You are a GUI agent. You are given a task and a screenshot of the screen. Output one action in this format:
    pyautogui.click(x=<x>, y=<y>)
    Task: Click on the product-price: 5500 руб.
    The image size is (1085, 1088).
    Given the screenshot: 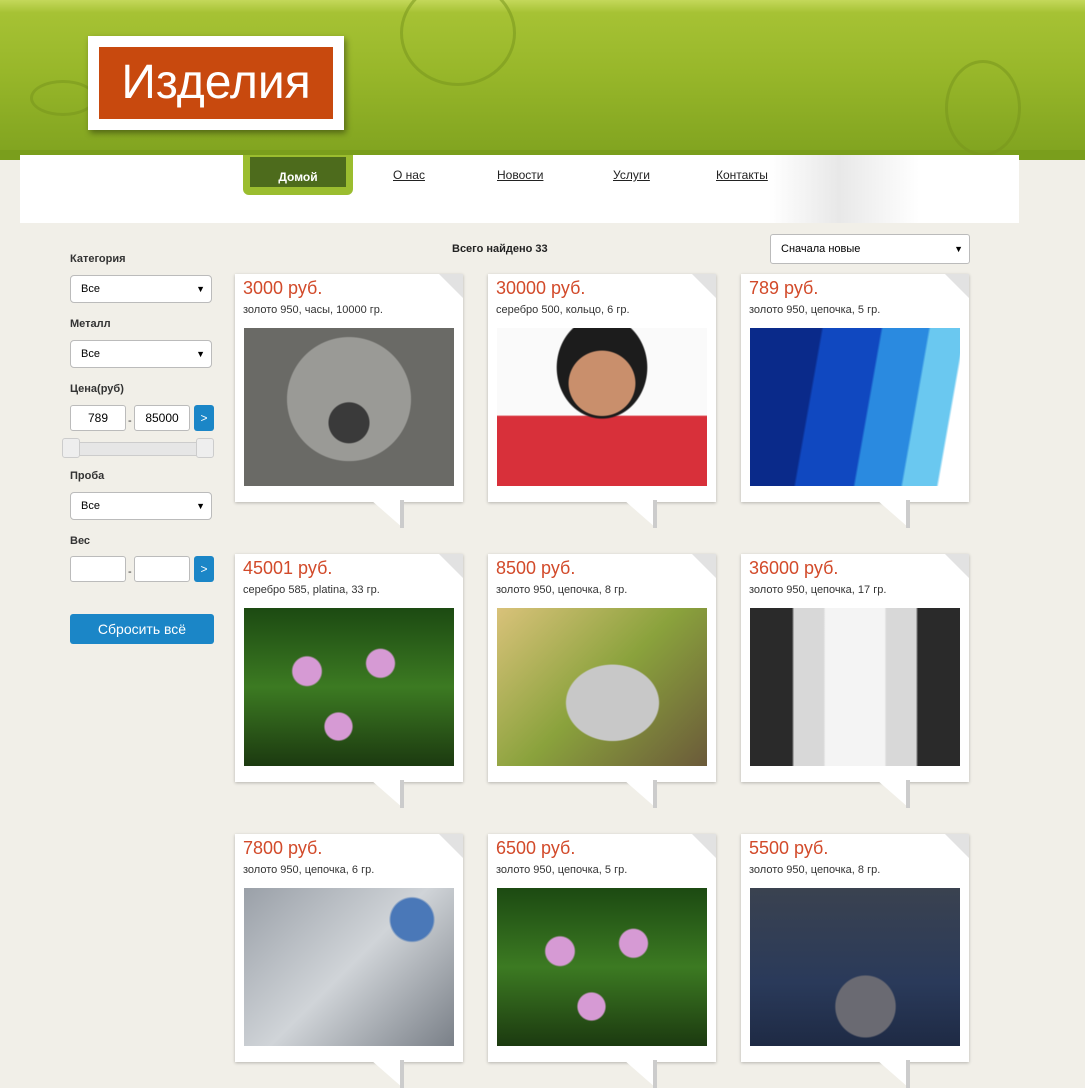 What is the action you would take?
    pyautogui.click(x=788, y=848)
    